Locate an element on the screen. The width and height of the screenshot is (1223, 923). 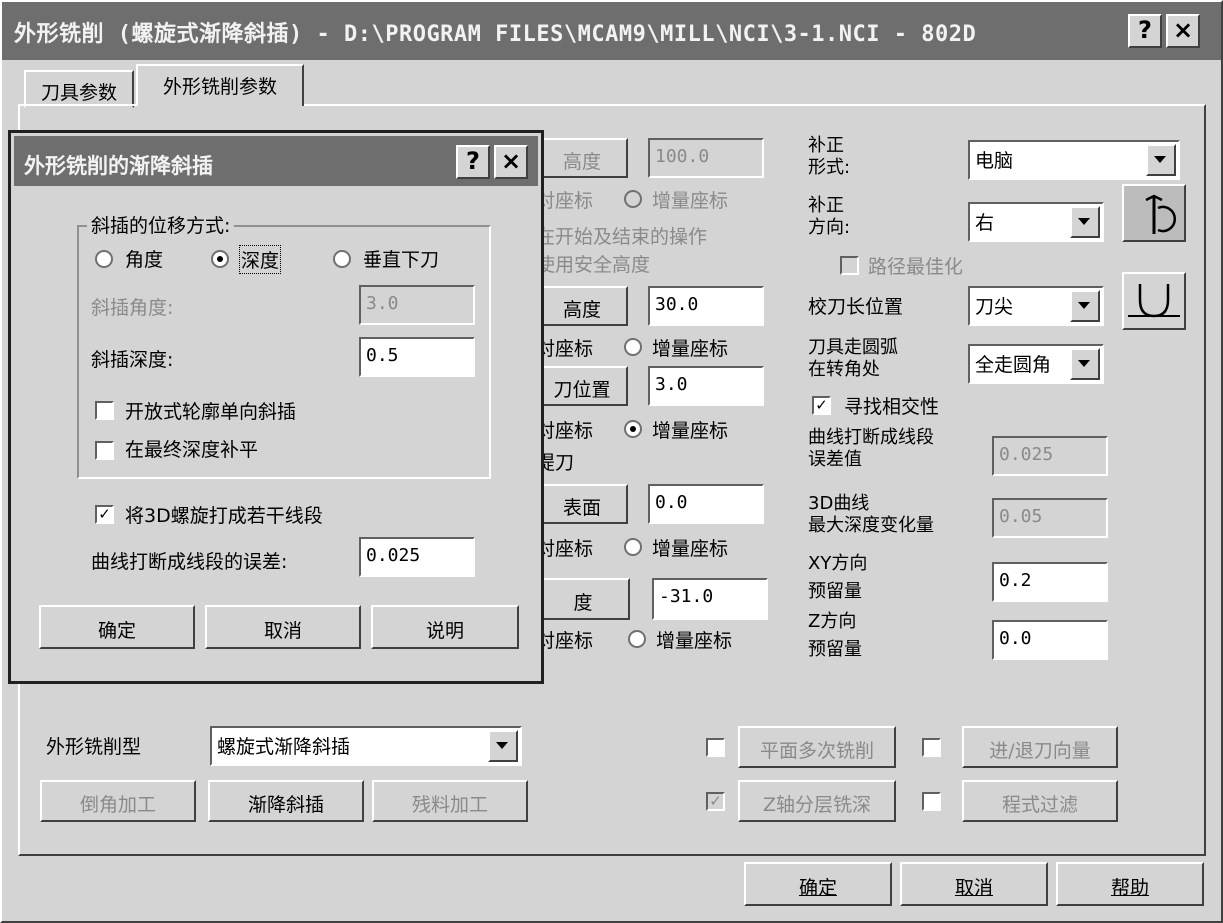
clearance-height-field: 100.0 is located at coordinates (706, 158).